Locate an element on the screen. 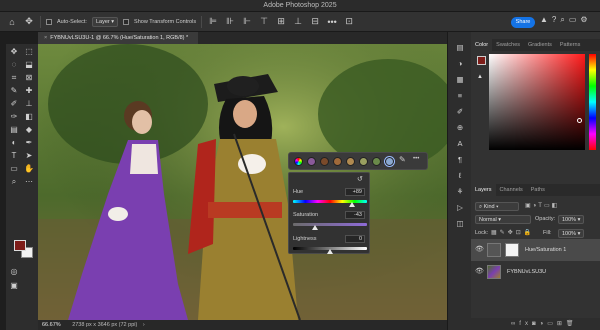  tab-patterns: Patterns is located at coordinates (570, 45).